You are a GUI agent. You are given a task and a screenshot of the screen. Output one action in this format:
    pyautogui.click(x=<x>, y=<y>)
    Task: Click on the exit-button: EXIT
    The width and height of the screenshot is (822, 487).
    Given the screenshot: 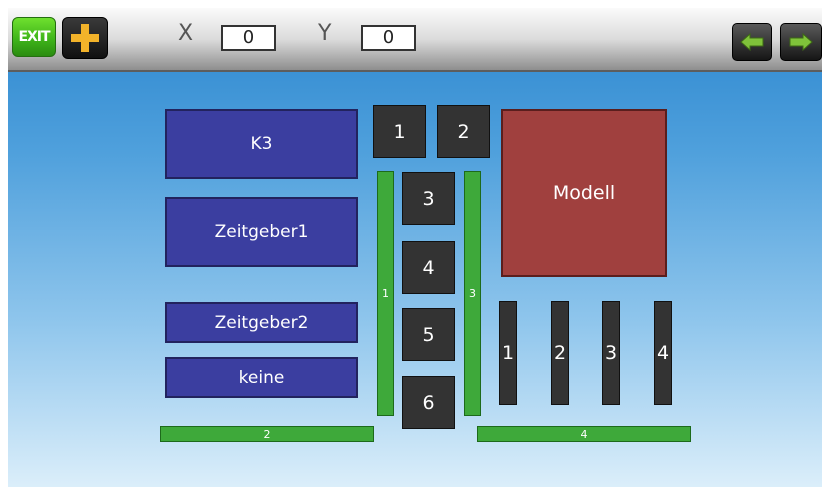 What is the action you would take?
    pyautogui.click(x=34, y=37)
    